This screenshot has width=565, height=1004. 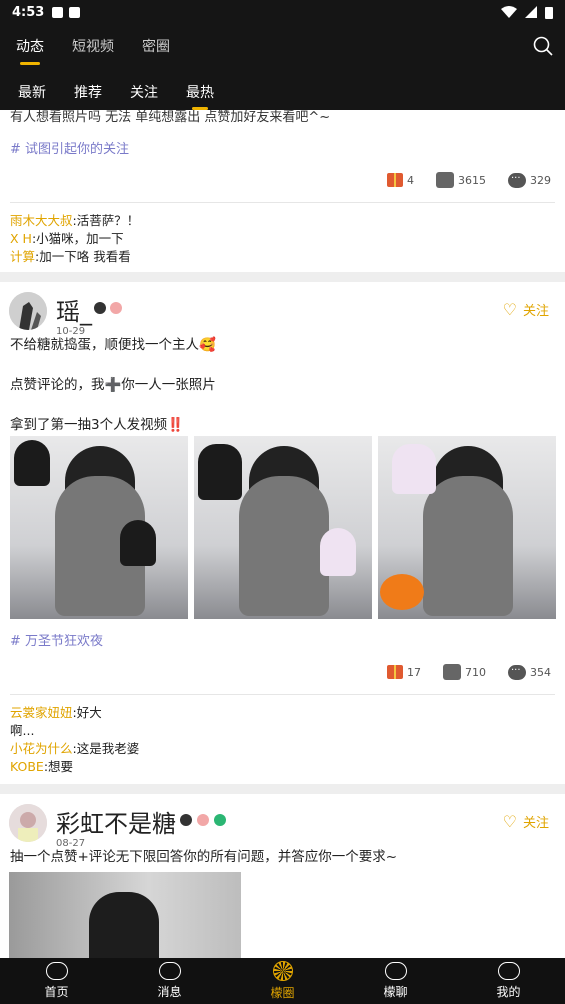 I want to click on comment-button: 354, so click(x=529, y=672).